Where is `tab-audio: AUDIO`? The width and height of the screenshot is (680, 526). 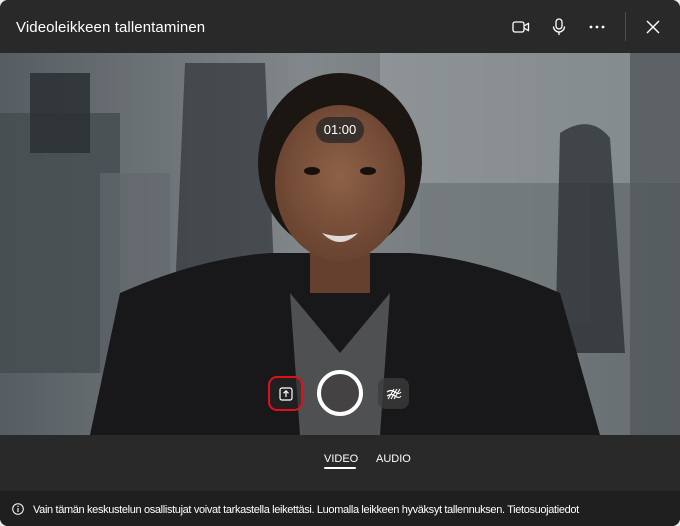 tab-audio: AUDIO is located at coordinates (393, 459).